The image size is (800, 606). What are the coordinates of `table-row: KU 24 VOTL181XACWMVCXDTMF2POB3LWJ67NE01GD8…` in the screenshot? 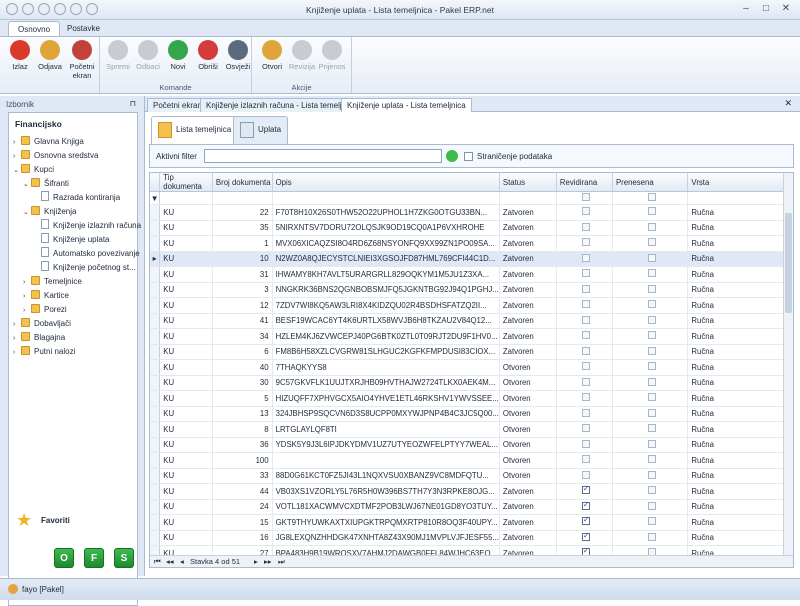 It's located at (471, 507).